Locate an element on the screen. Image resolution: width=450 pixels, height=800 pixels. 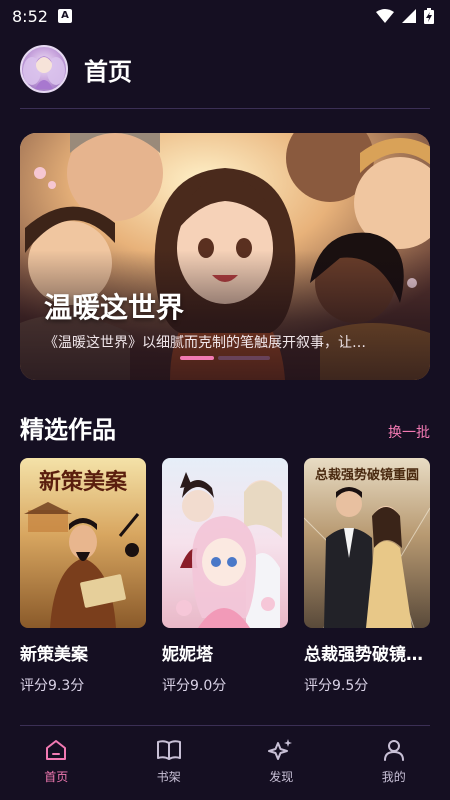
work-card: 新策美案 新策美案 评分9.3分 is located at coordinates (83, 576).